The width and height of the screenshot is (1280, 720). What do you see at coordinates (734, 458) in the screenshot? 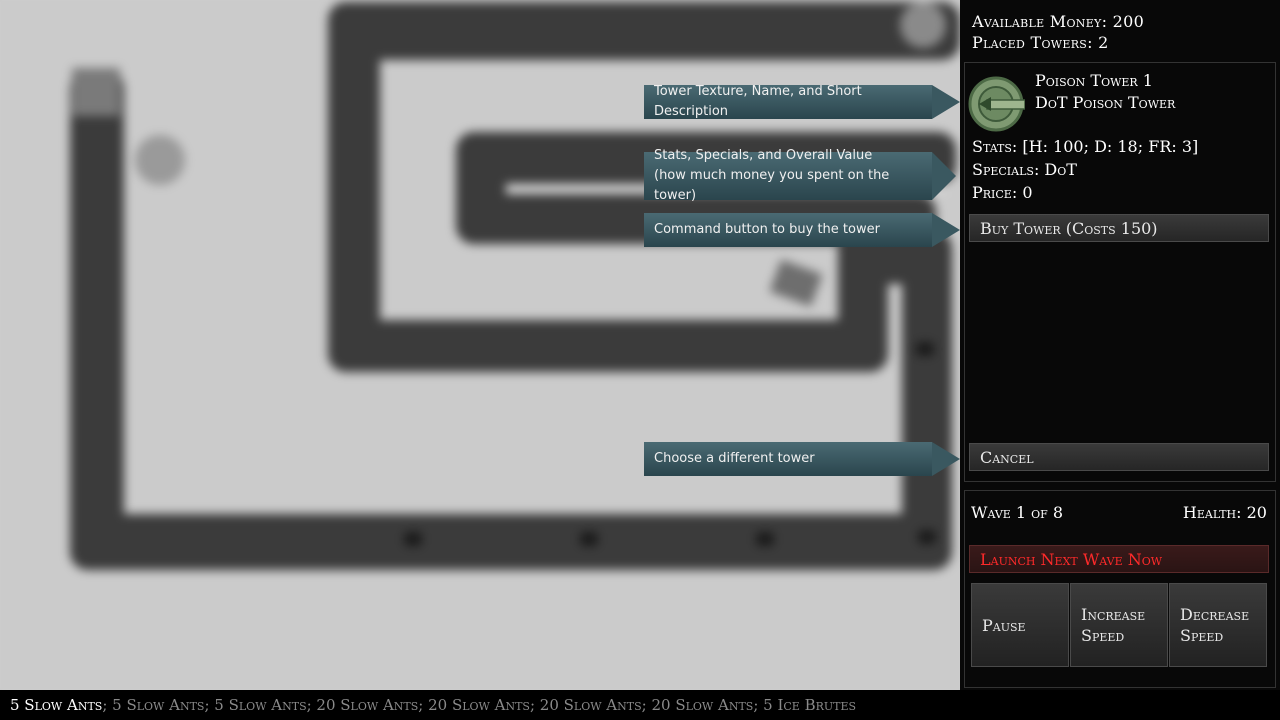
I see `callout-cancel-text: Choose a different tower` at bounding box center [734, 458].